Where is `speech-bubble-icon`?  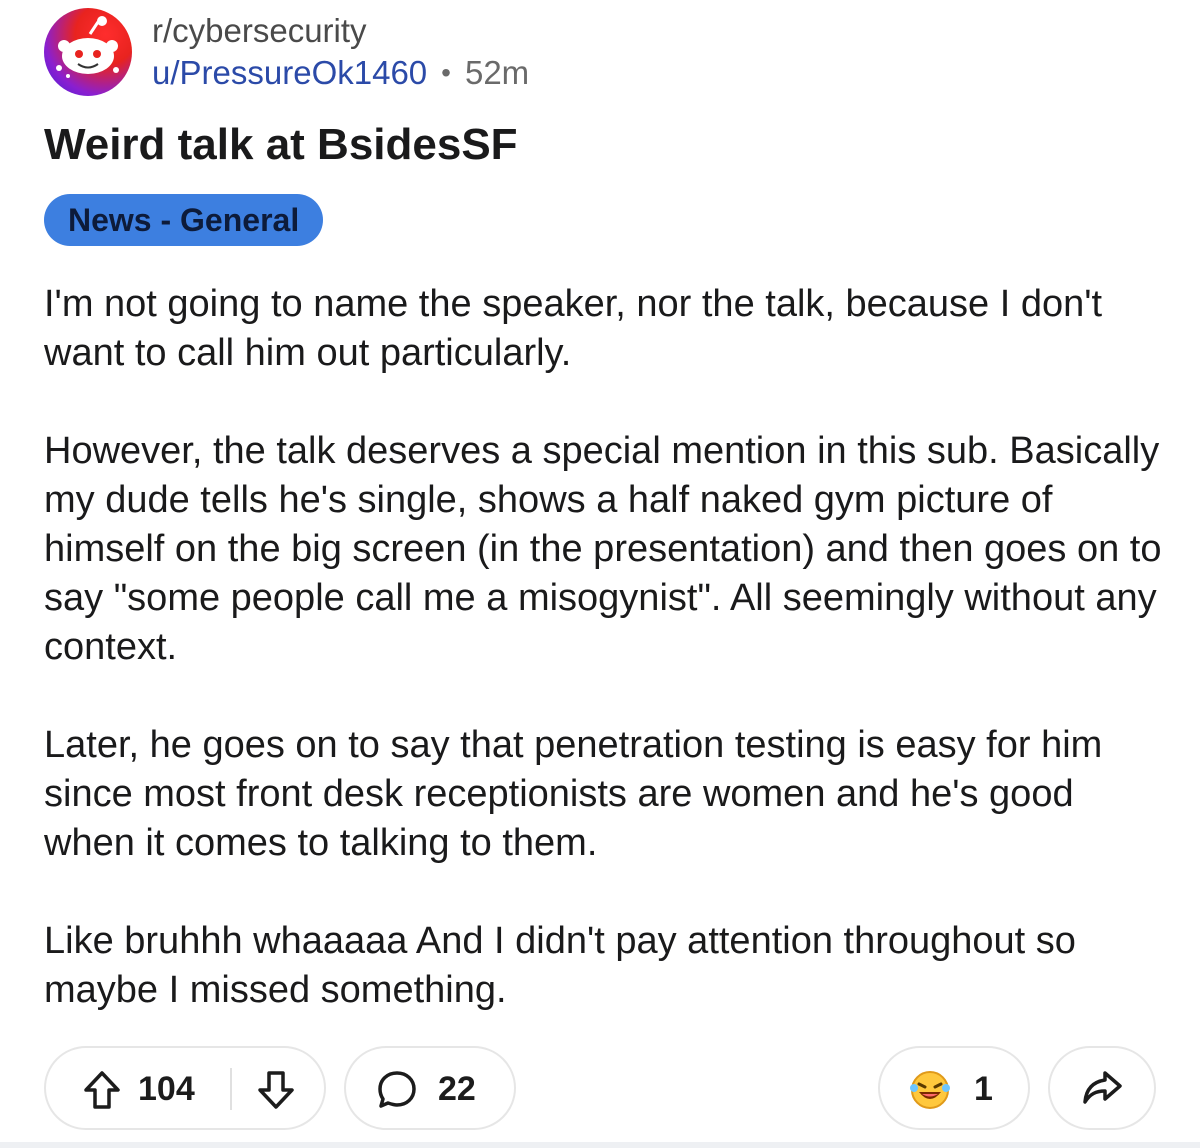 speech-bubble-icon is located at coordinates (397, 1089).